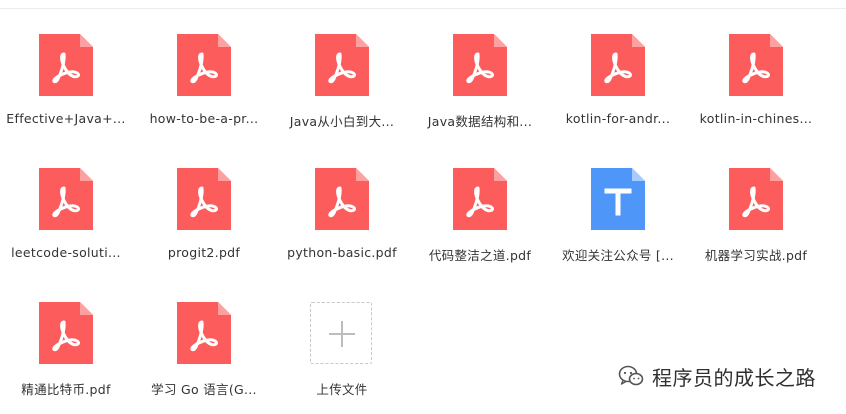 Image resolution: width=846 pixels, height=414 pixels. I want to click on upload-file-button: 上传文件, so click(342, 358).